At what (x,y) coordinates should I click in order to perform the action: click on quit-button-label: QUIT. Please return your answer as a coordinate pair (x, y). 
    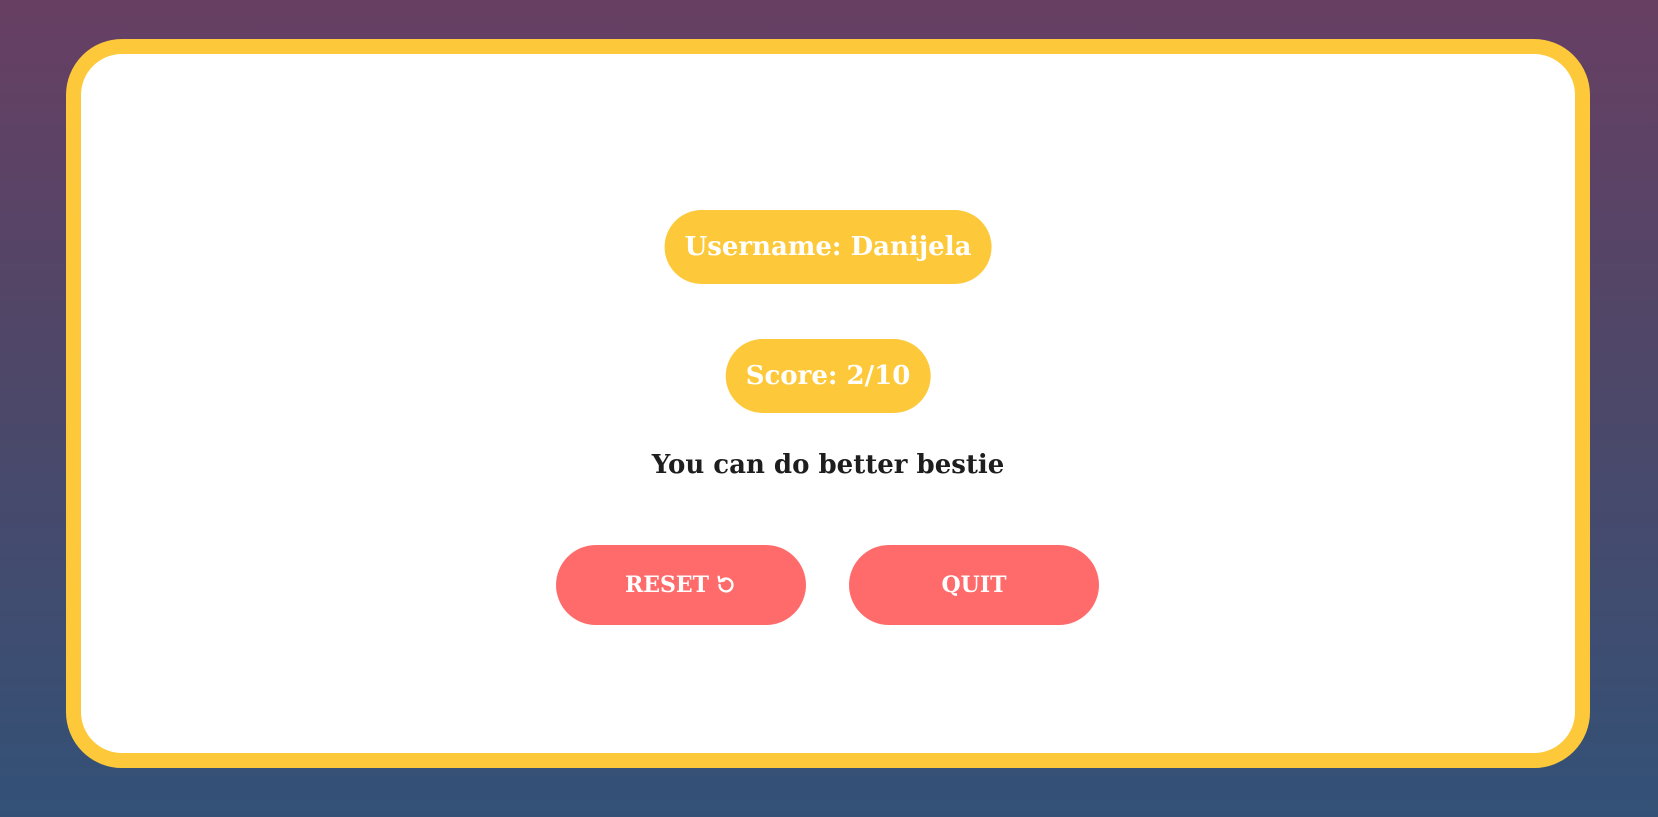
    Looking at the image, I should click on (974, 585).